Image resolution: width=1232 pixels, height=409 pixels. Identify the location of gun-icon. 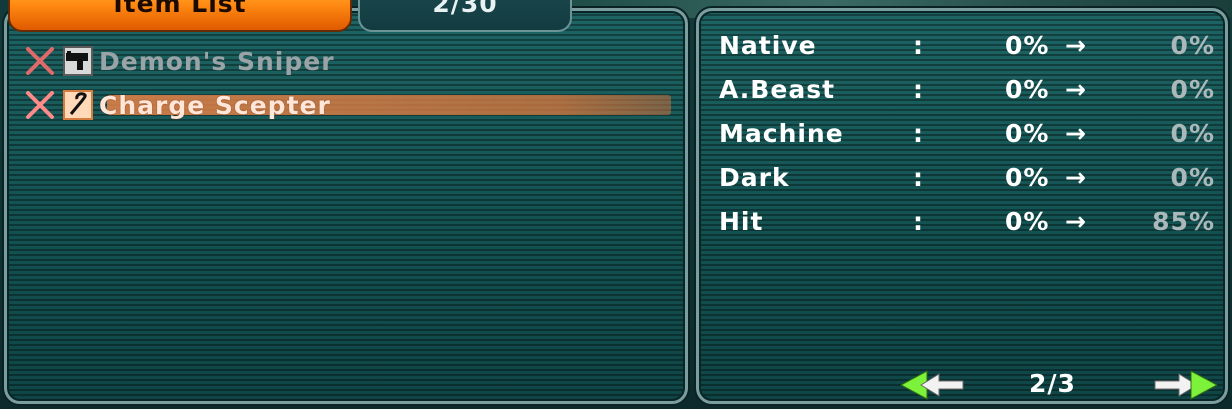
(78, 61).